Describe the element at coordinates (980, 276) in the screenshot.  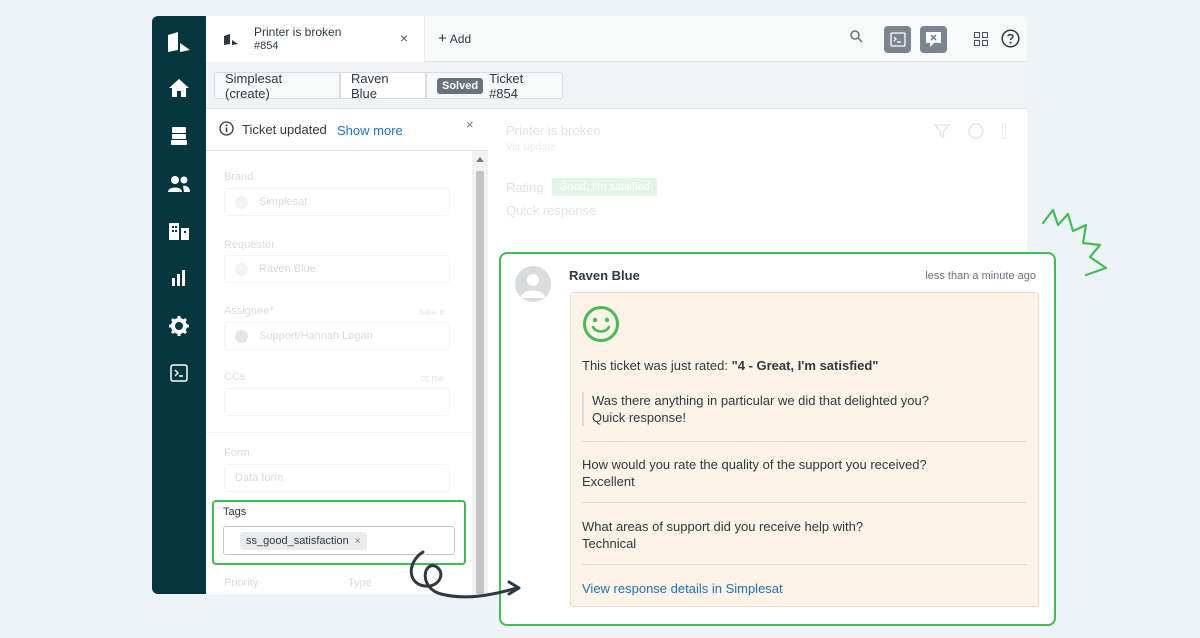
I see `comment-timestamp: less than a minute ago` at that location.